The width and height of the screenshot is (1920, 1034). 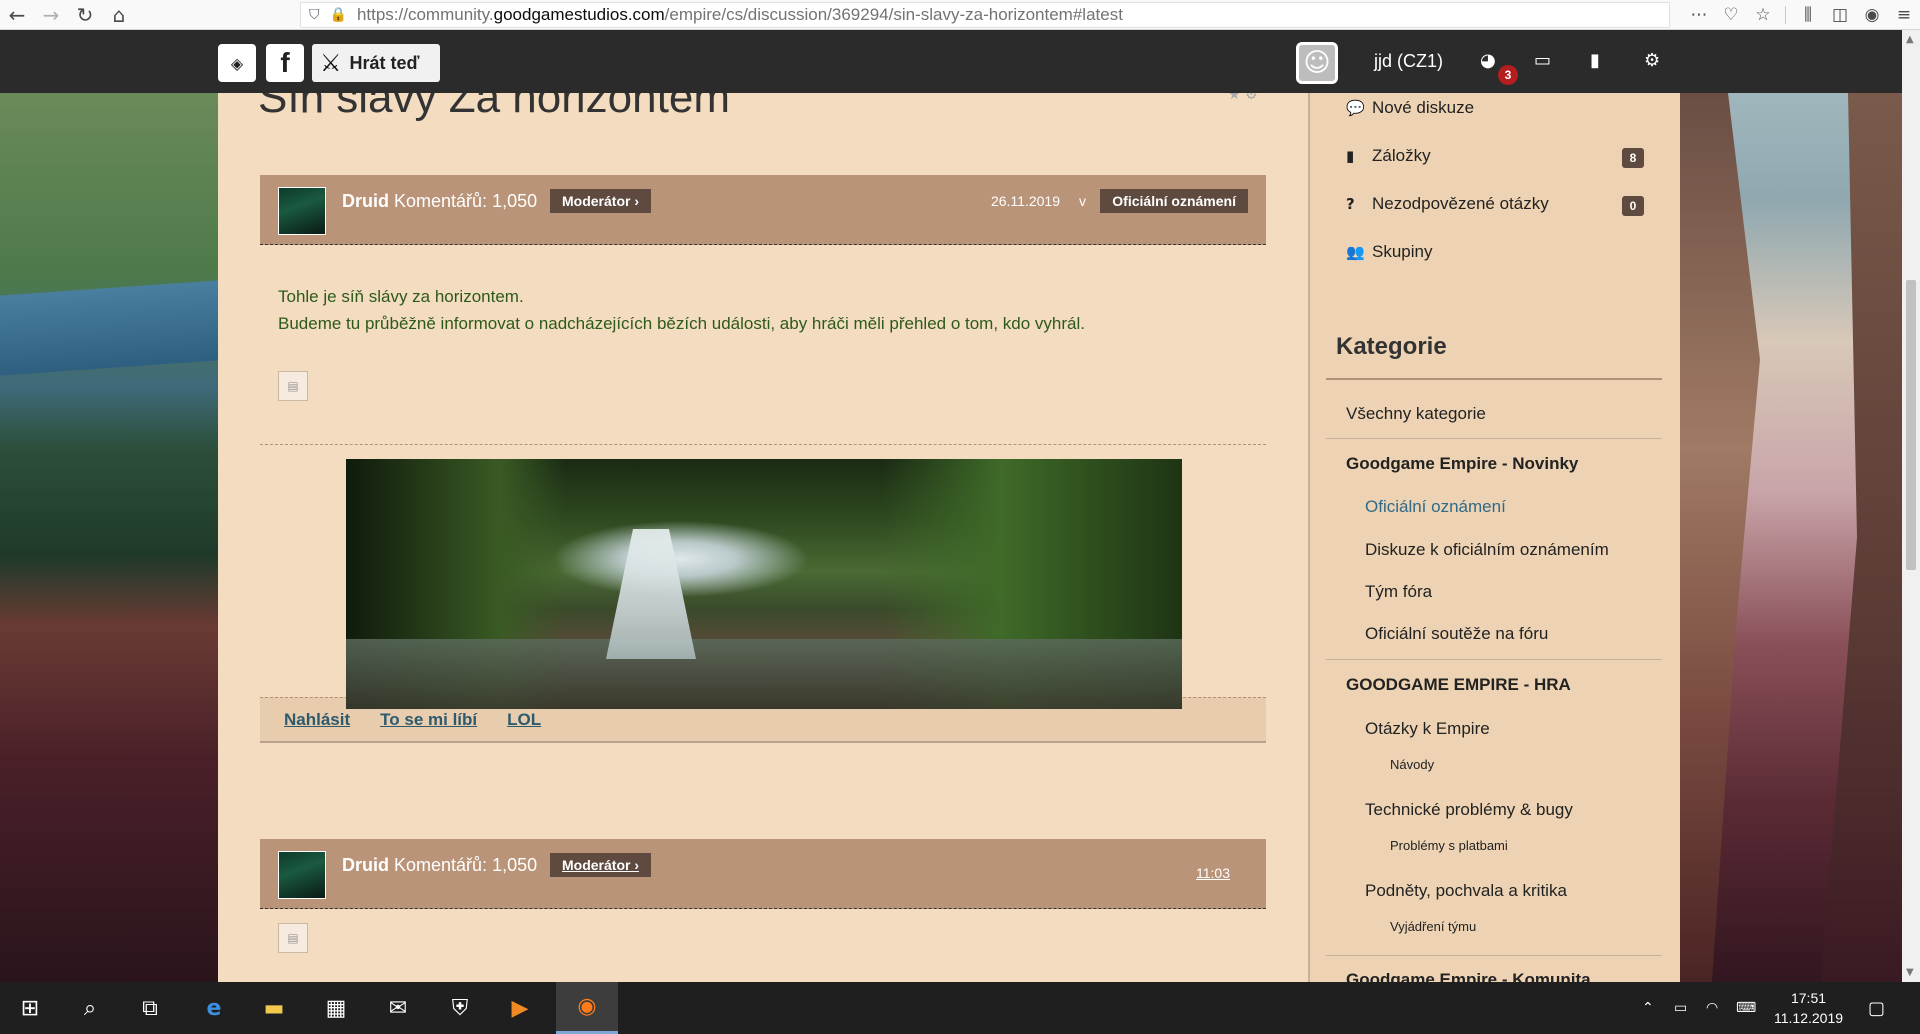 I want to click on discussion-options-icon: ★ ⚙, so click(x=1243, y=98).